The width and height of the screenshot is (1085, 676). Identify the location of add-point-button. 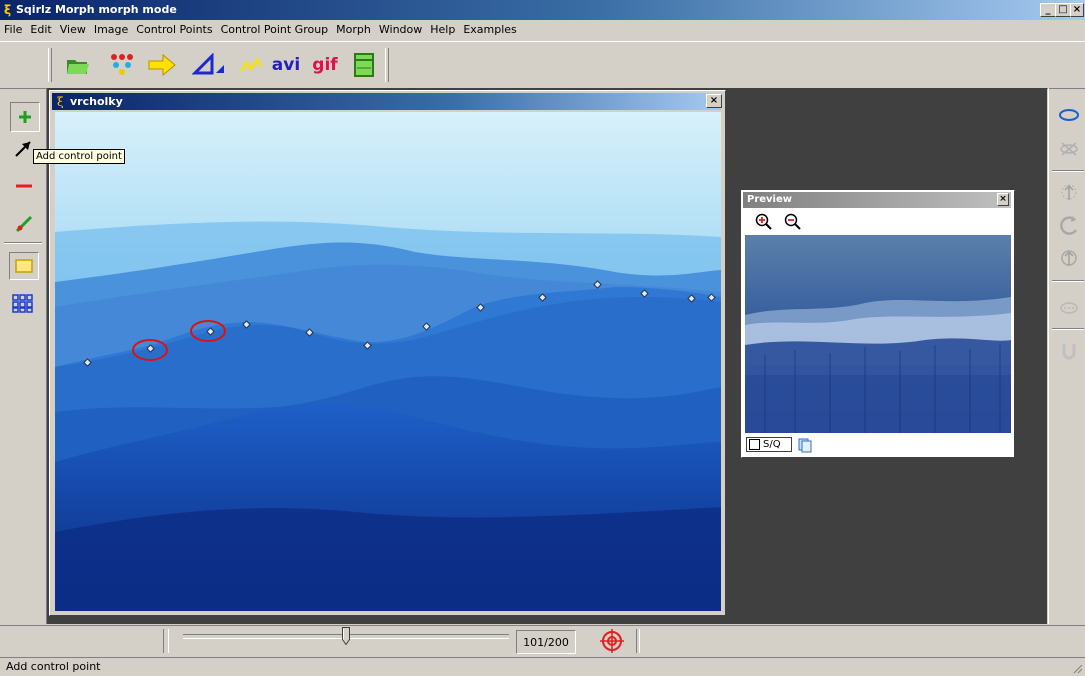
(25, 117).